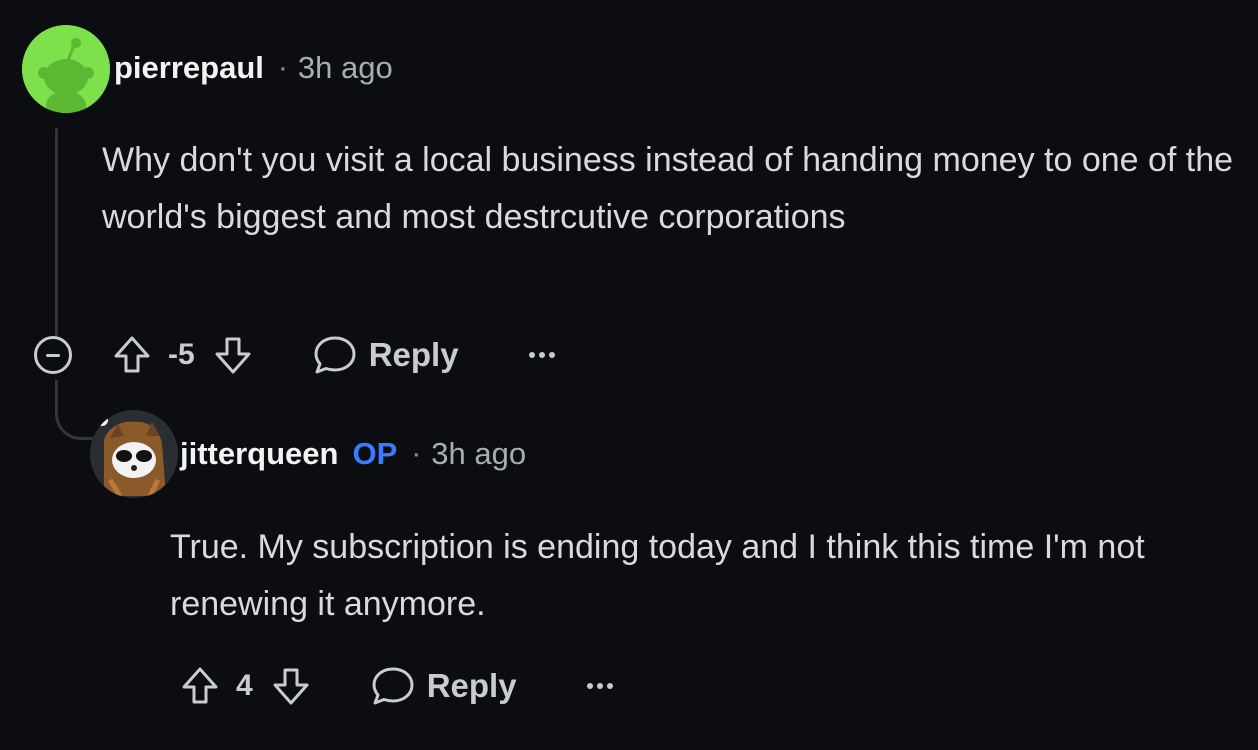 This screenshot has height=750, width=1258. I want to click on avatar-pierrepaul, so click(66, 69).